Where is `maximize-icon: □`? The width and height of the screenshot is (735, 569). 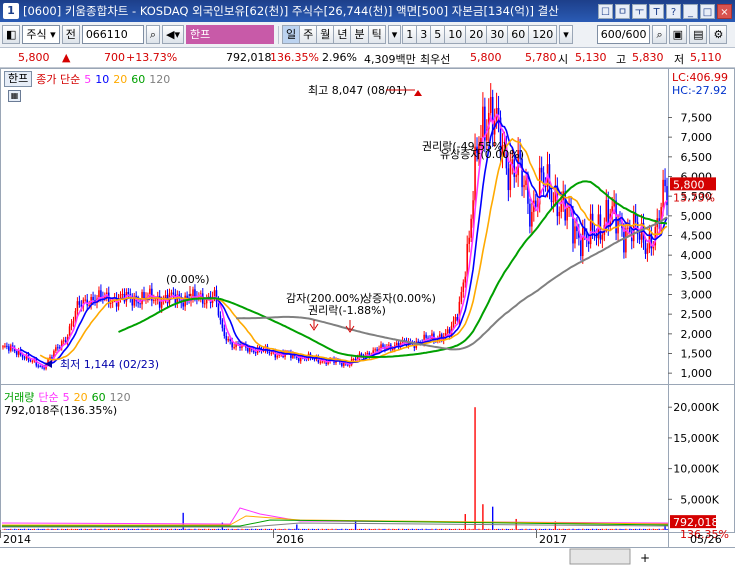 maximize-icon: □ is located at coordinates (707, 11).